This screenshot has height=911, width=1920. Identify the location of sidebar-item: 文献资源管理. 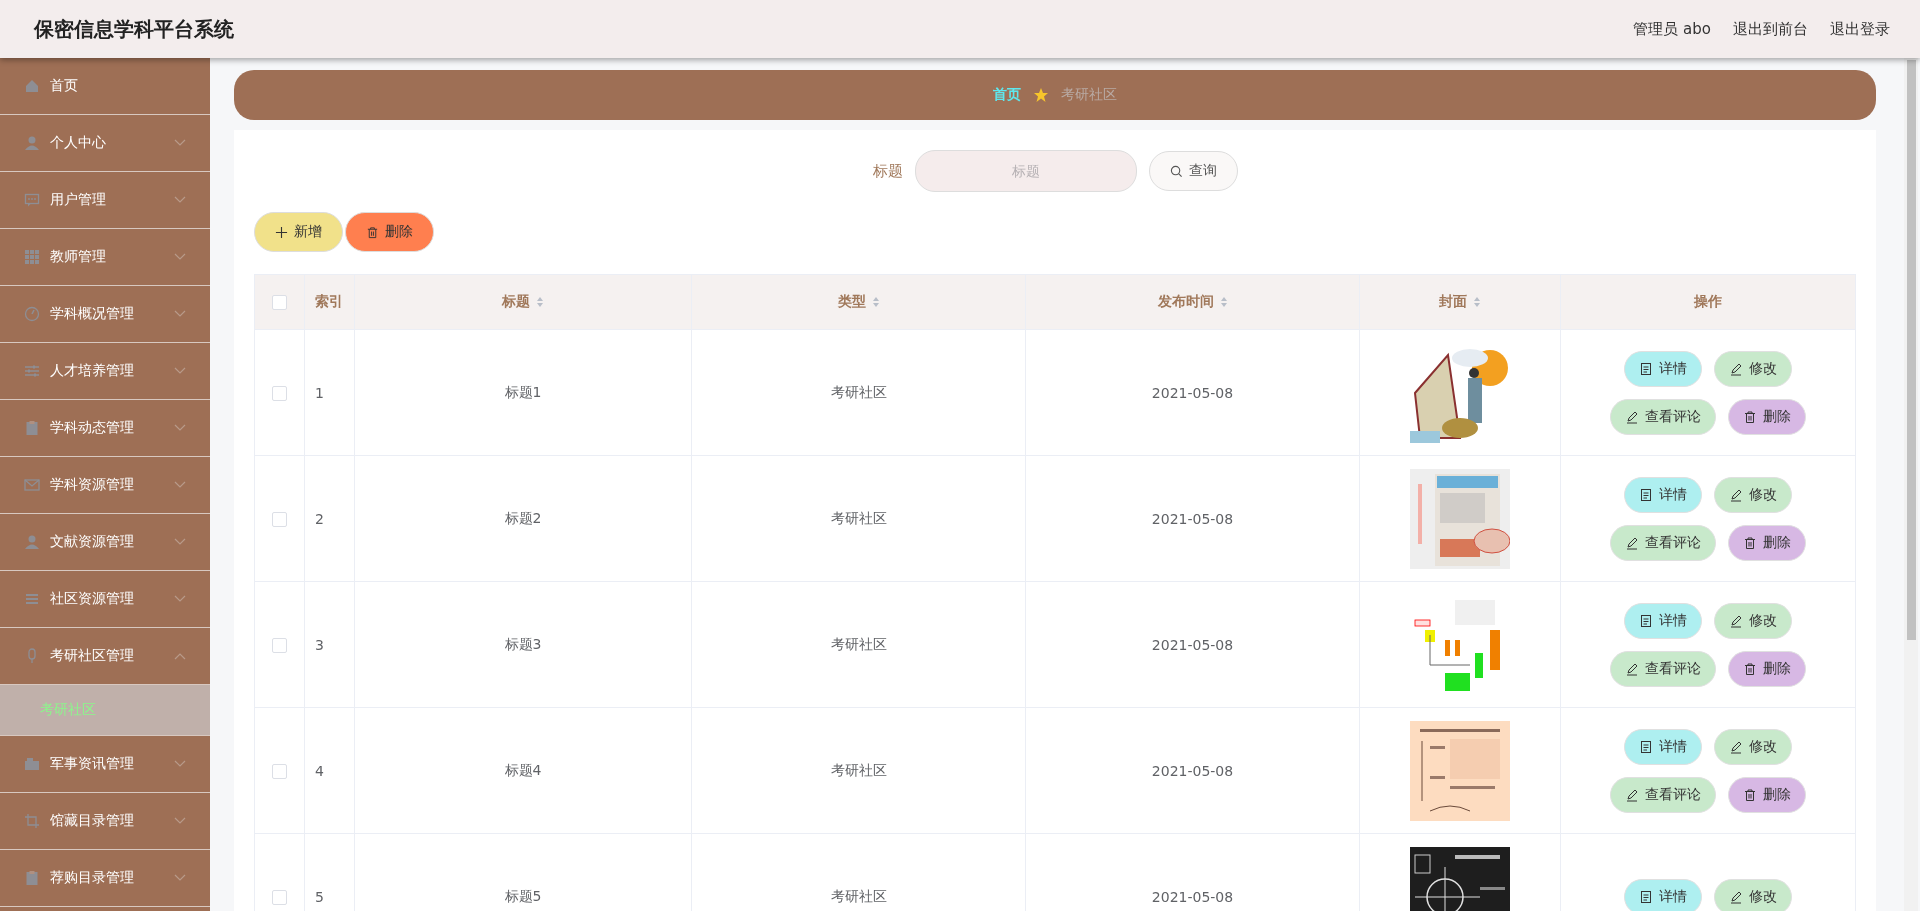
(105, 542).